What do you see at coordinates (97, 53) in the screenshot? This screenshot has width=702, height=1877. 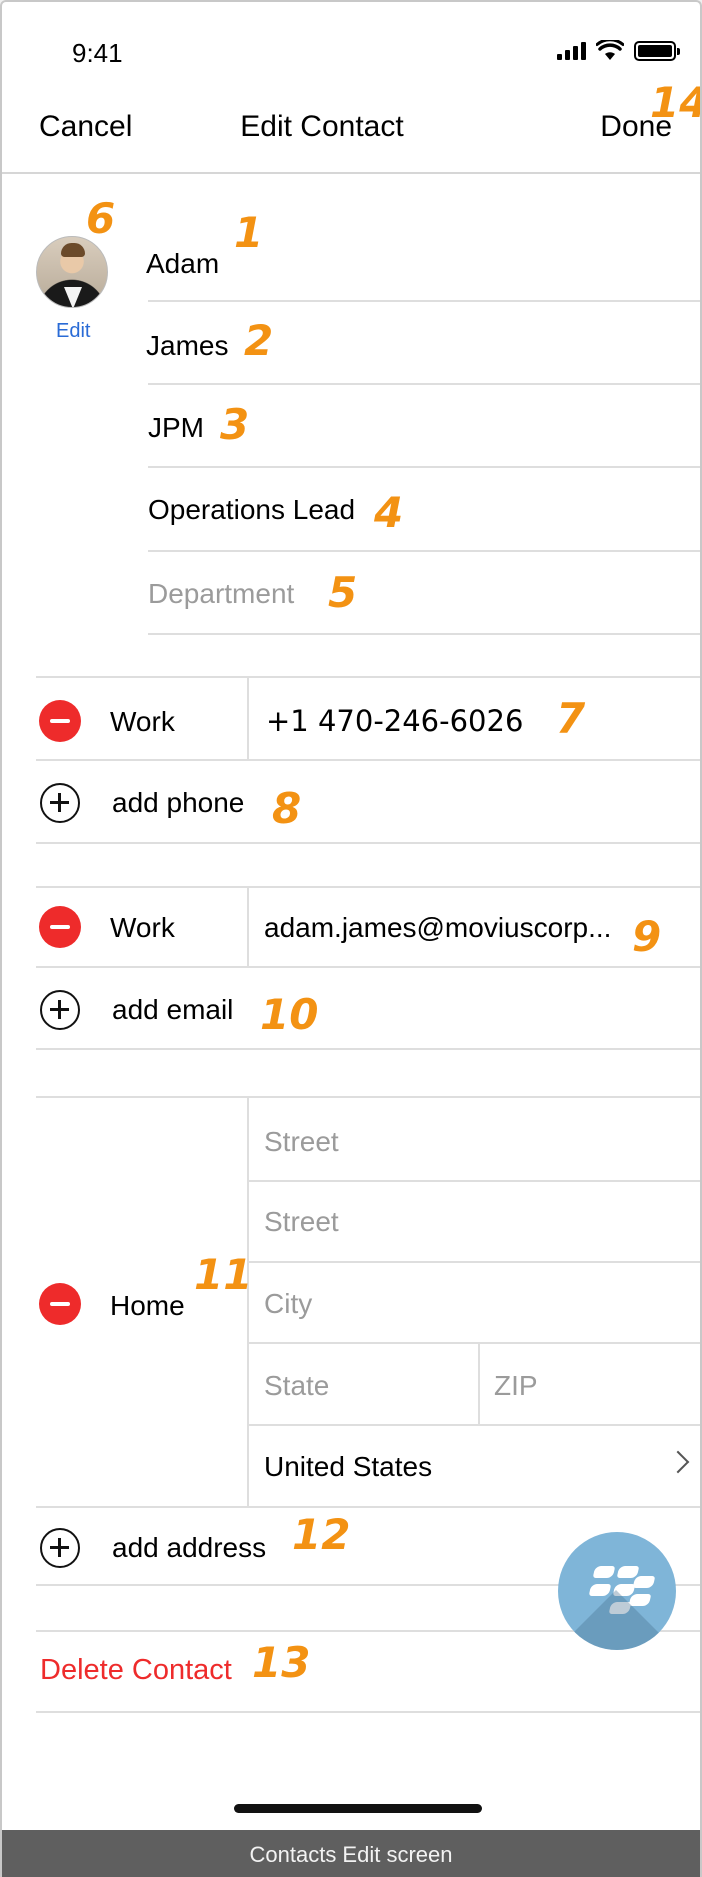 I see `status-time: 9:41` at bounding box center [97, 53].